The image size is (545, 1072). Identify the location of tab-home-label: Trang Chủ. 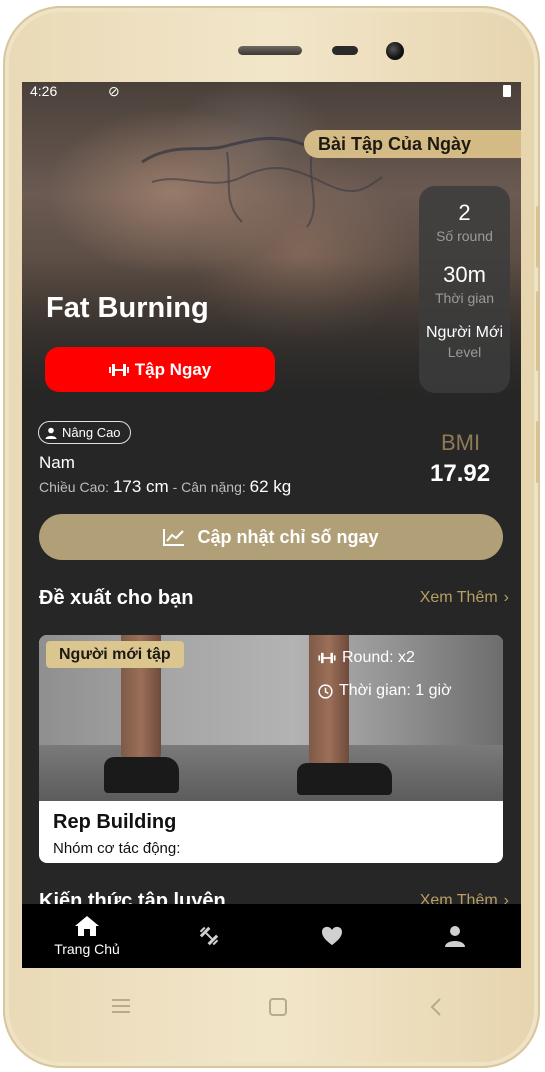
(87, 949).